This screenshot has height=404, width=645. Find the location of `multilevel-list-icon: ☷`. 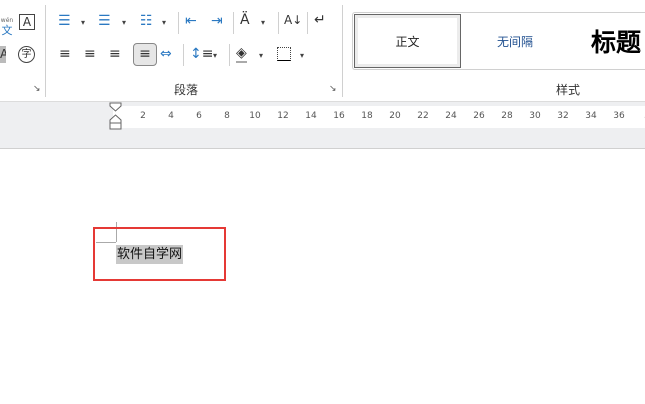

multilevel-list-icon: ☷ is located at coordinates (146, 21).